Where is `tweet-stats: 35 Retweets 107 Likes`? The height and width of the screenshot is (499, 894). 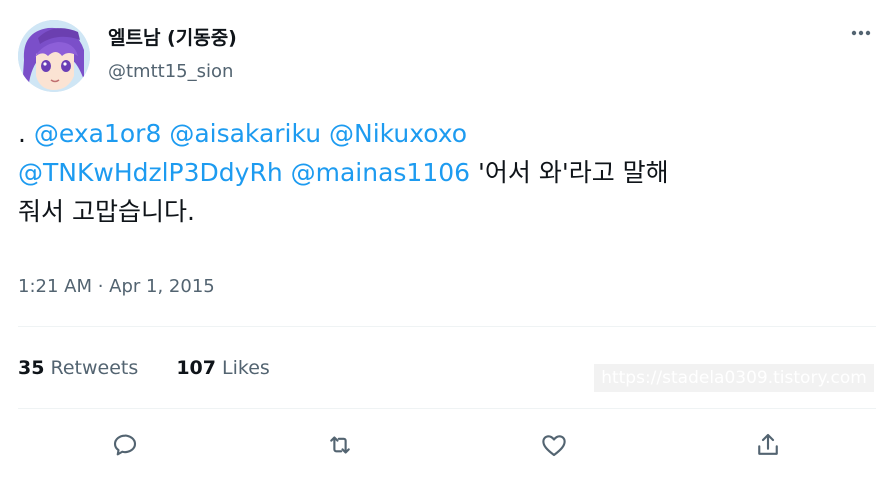 tweet-stats: 35 Retweets 107 Likes is located at coordinates (160, 368).